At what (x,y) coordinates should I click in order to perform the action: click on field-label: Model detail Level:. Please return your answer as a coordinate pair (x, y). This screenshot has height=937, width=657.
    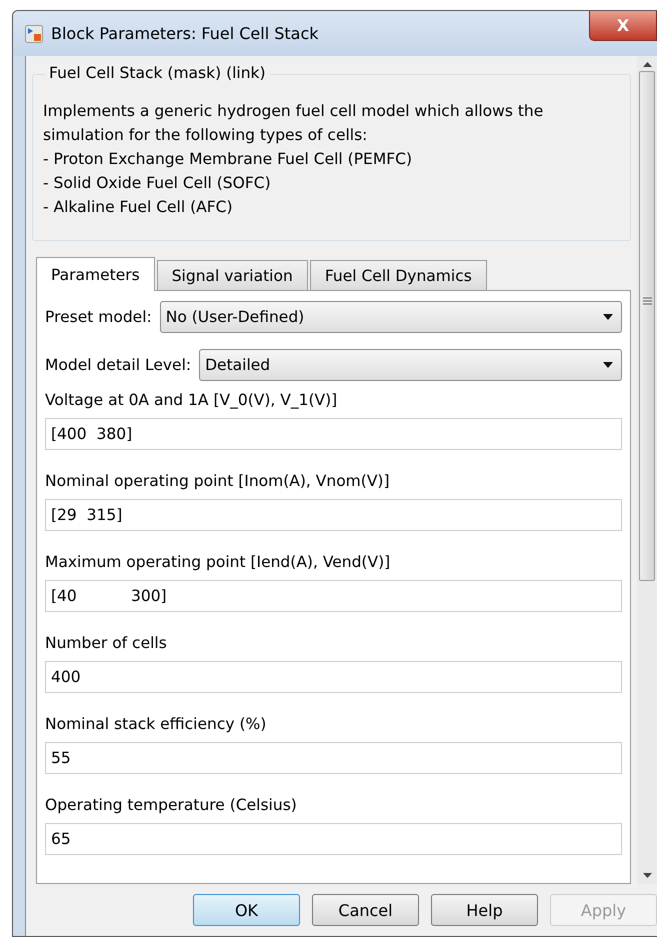
    Looking at the image, I should click on (118, 365).